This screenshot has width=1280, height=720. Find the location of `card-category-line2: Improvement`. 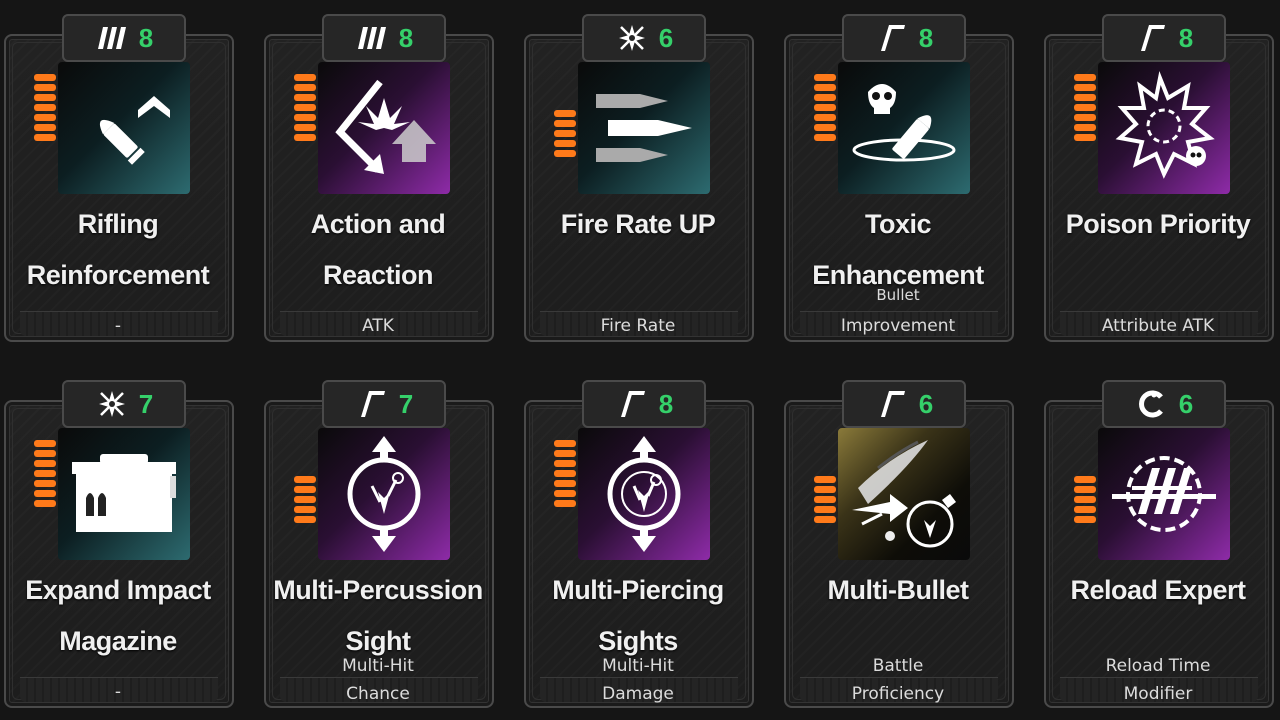

card-category-line2: Improvement is located at coordinates (898, 326).